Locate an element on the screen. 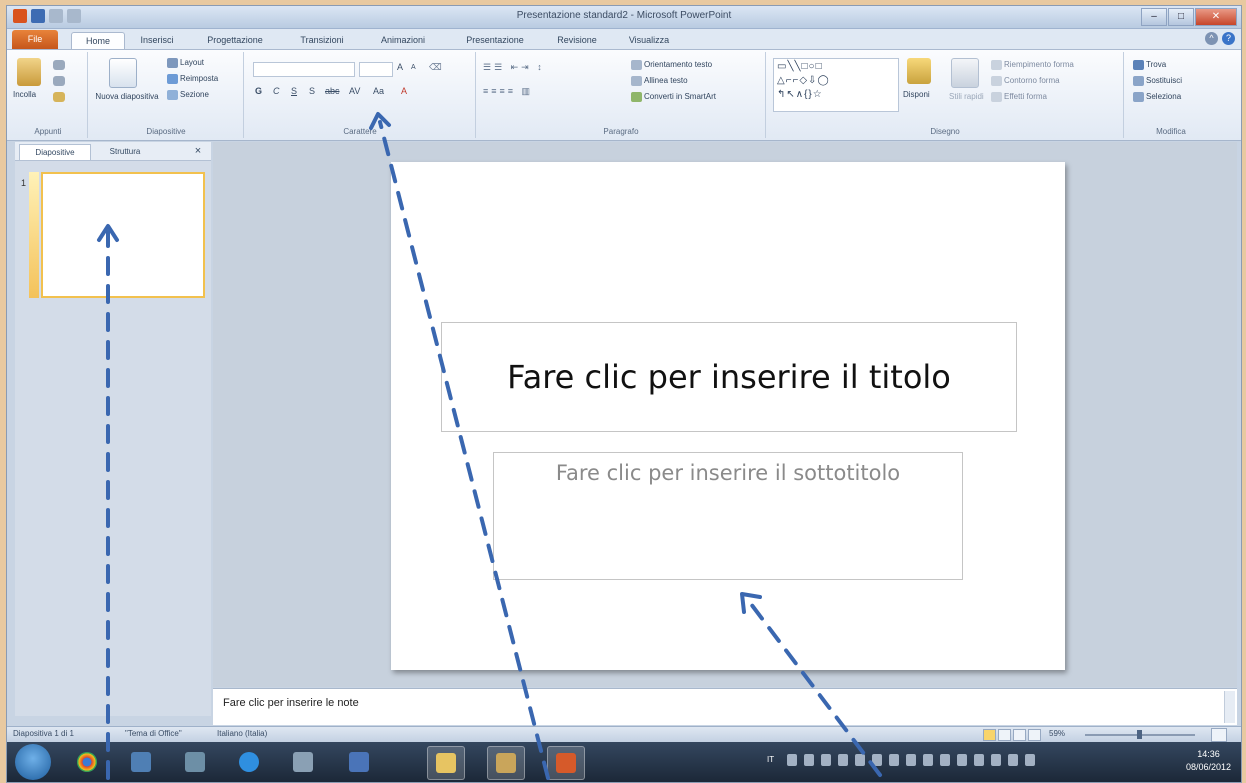  new-slide-icon is located at coordinates (123, 73).